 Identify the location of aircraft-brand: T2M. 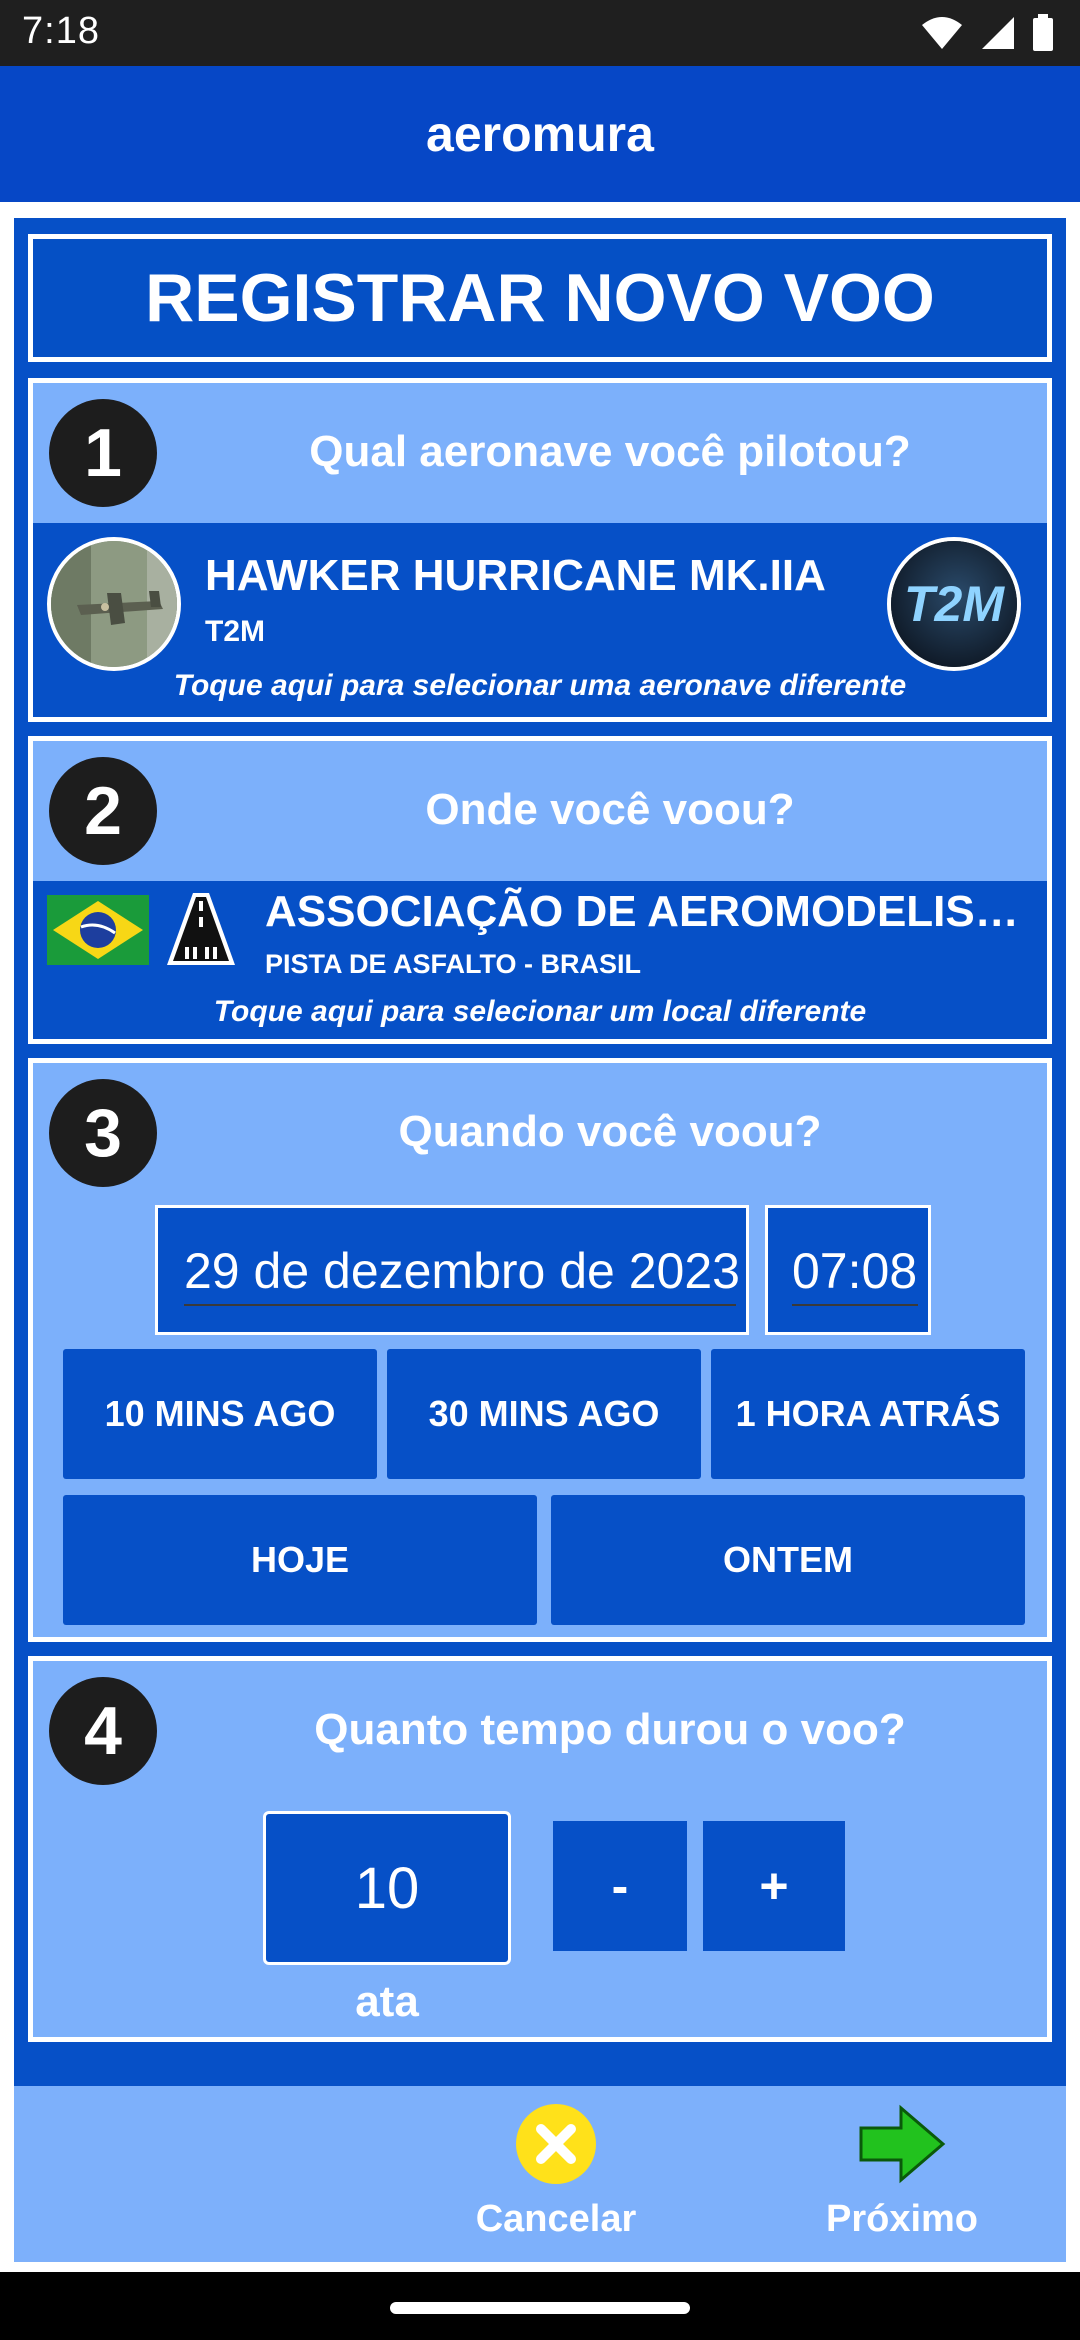
(235, 631).